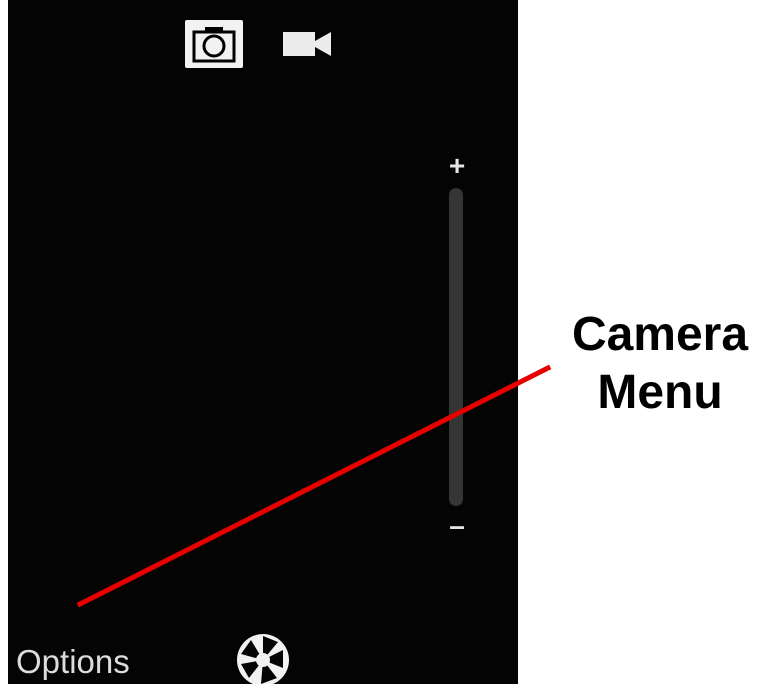 Image resolution: width=772 pixels, height=684 pixels. What do you see at coordinates (660, 392) in the screenshot?
I see `callout-label-line-2: Menu` at bounding box center [660, 392].